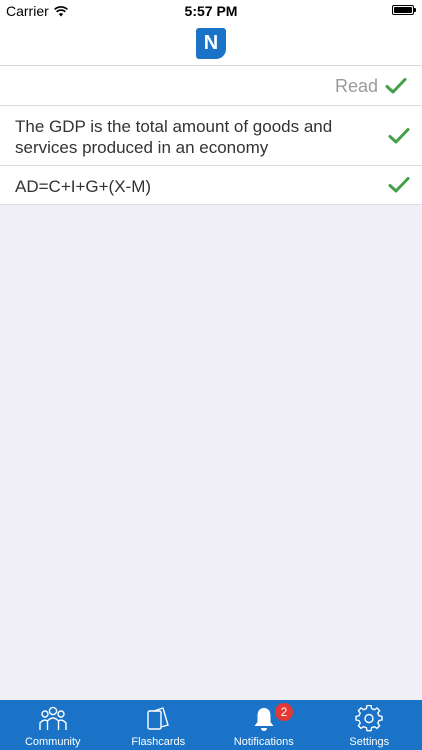 Image resolution: width=422 pixels, height=750 pixels. I want to click on read-header-row: Read, so click(211, 86).